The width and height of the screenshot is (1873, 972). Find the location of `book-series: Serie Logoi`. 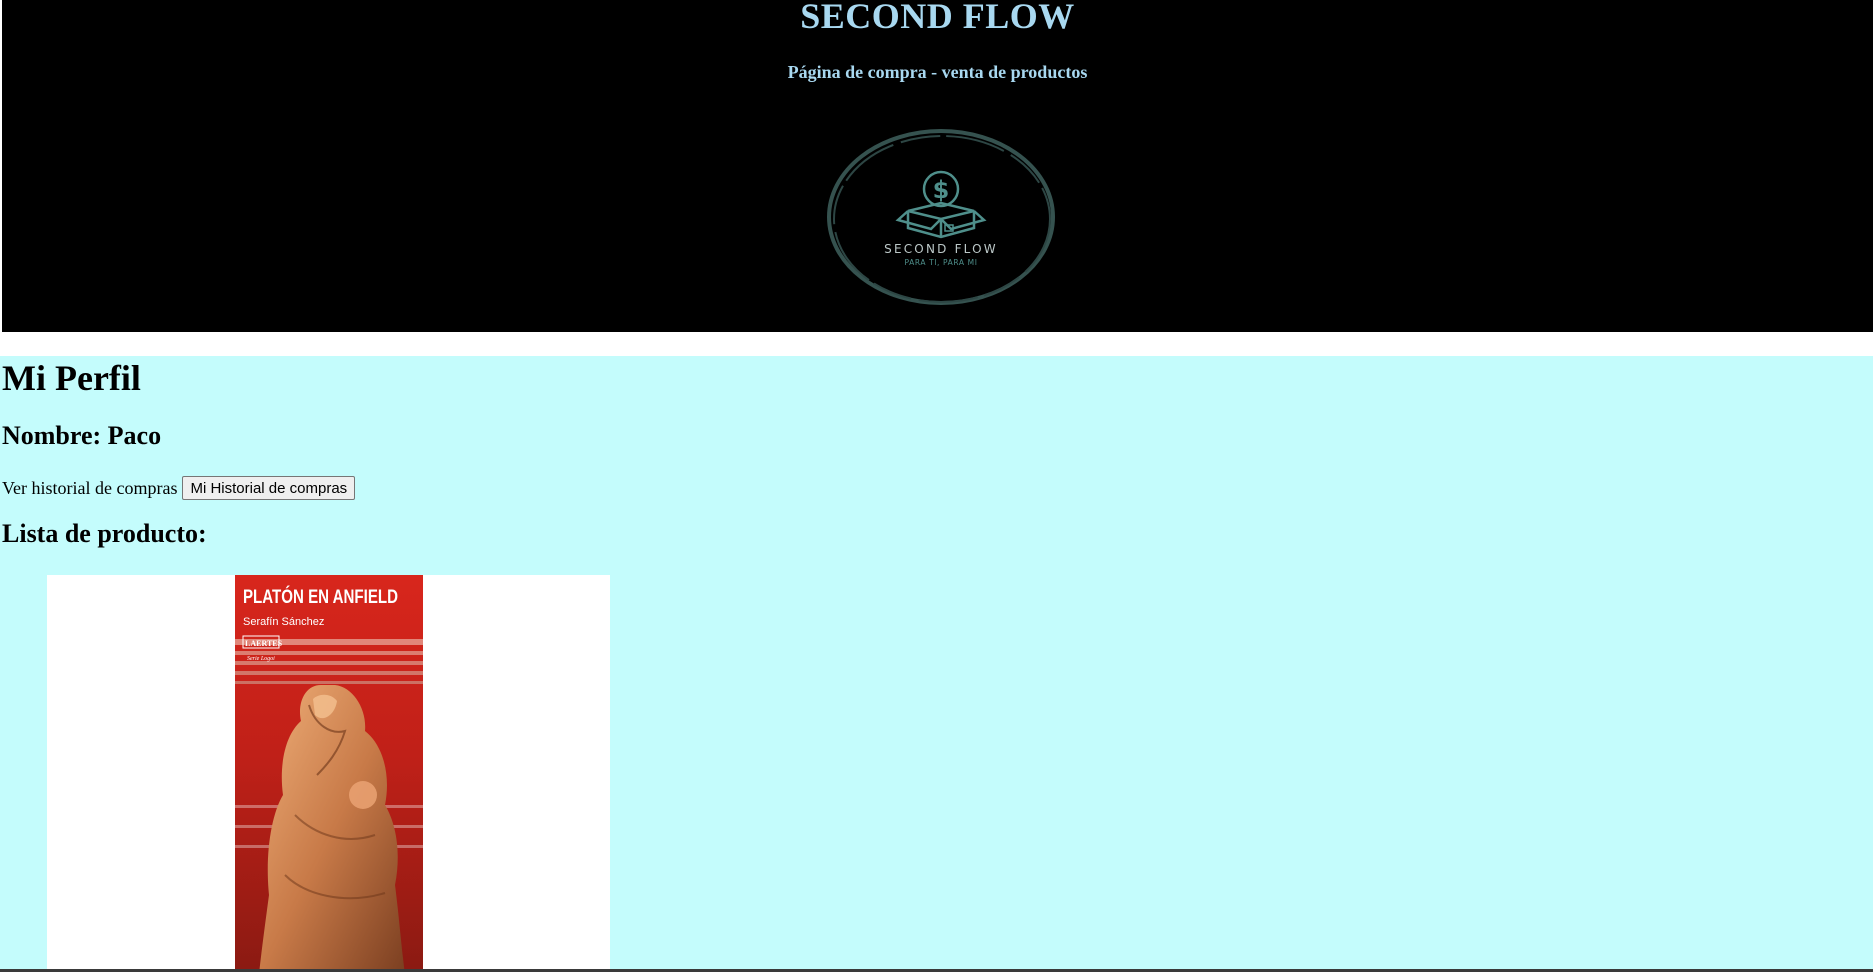

book-series: Serie Logoi is located at coordinates (261, 659).